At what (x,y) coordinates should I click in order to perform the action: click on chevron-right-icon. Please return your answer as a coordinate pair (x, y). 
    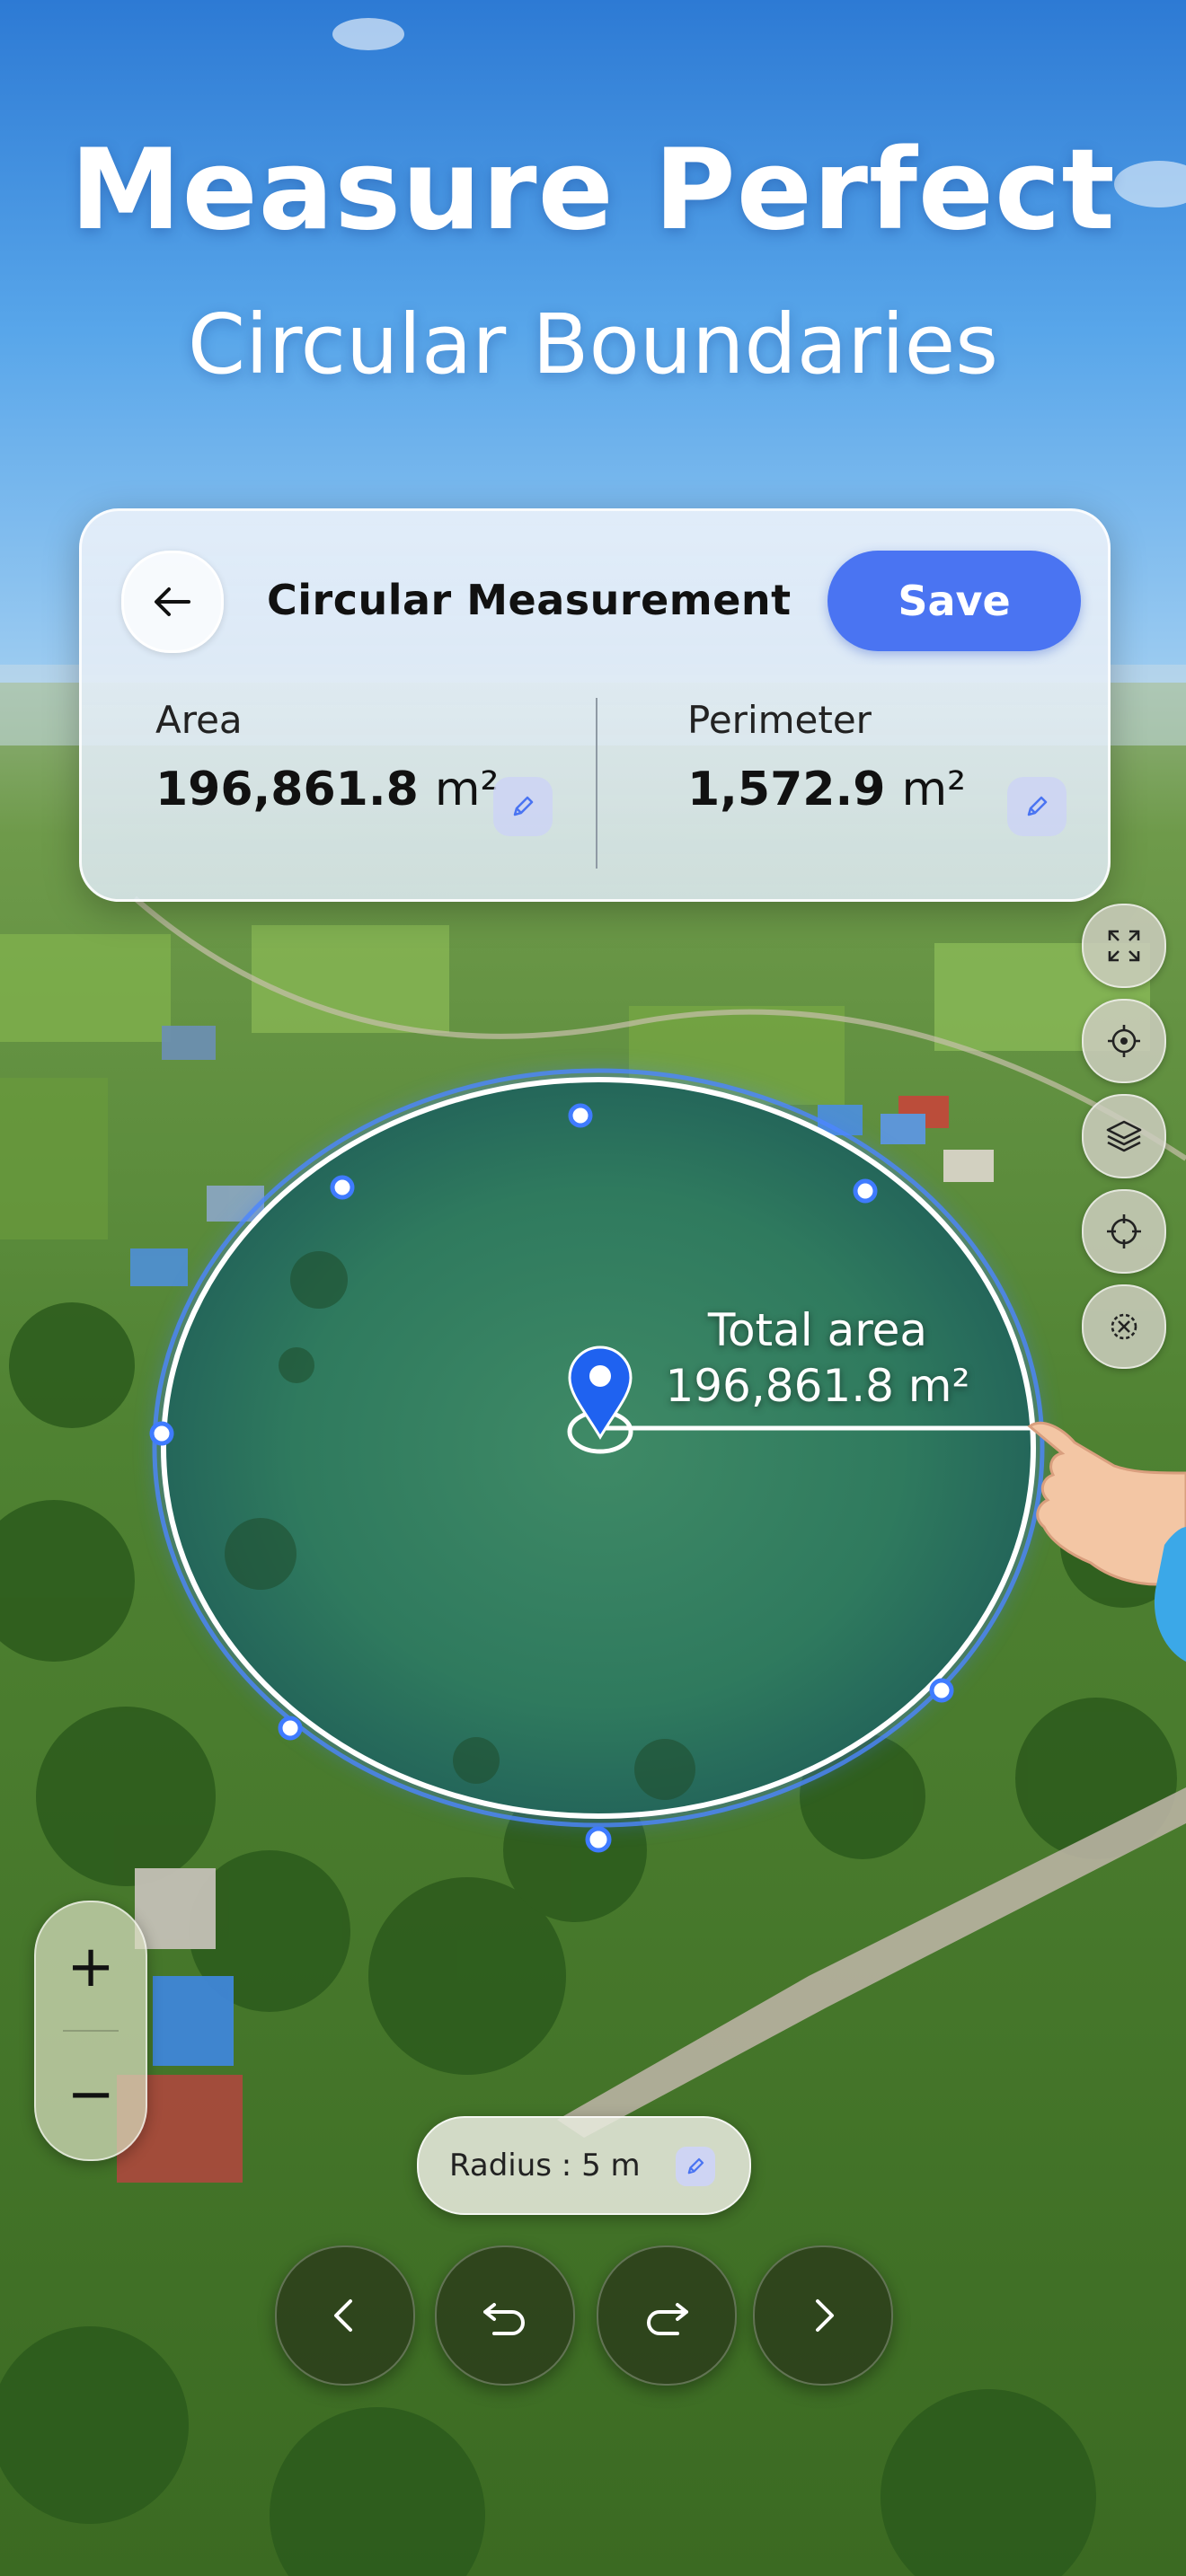
    Looking at the image, I should click on (825, 2315).